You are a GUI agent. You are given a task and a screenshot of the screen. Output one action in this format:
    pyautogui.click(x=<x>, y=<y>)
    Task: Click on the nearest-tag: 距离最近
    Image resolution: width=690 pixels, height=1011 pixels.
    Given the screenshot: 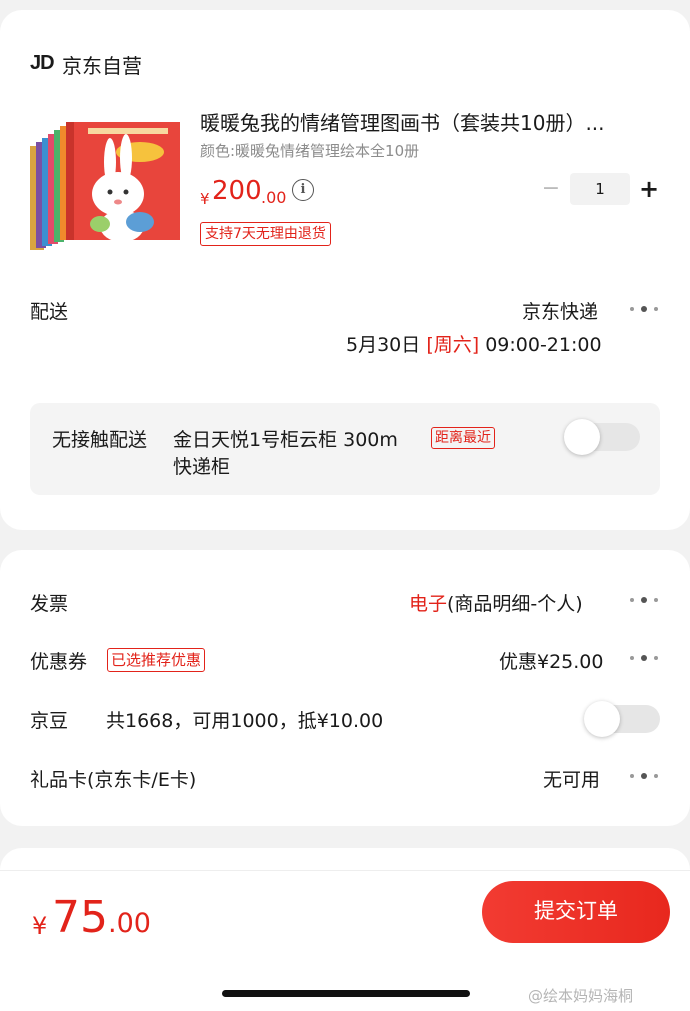 What is the action you would take?
    pyautogui.click(x=463, y=438)
    